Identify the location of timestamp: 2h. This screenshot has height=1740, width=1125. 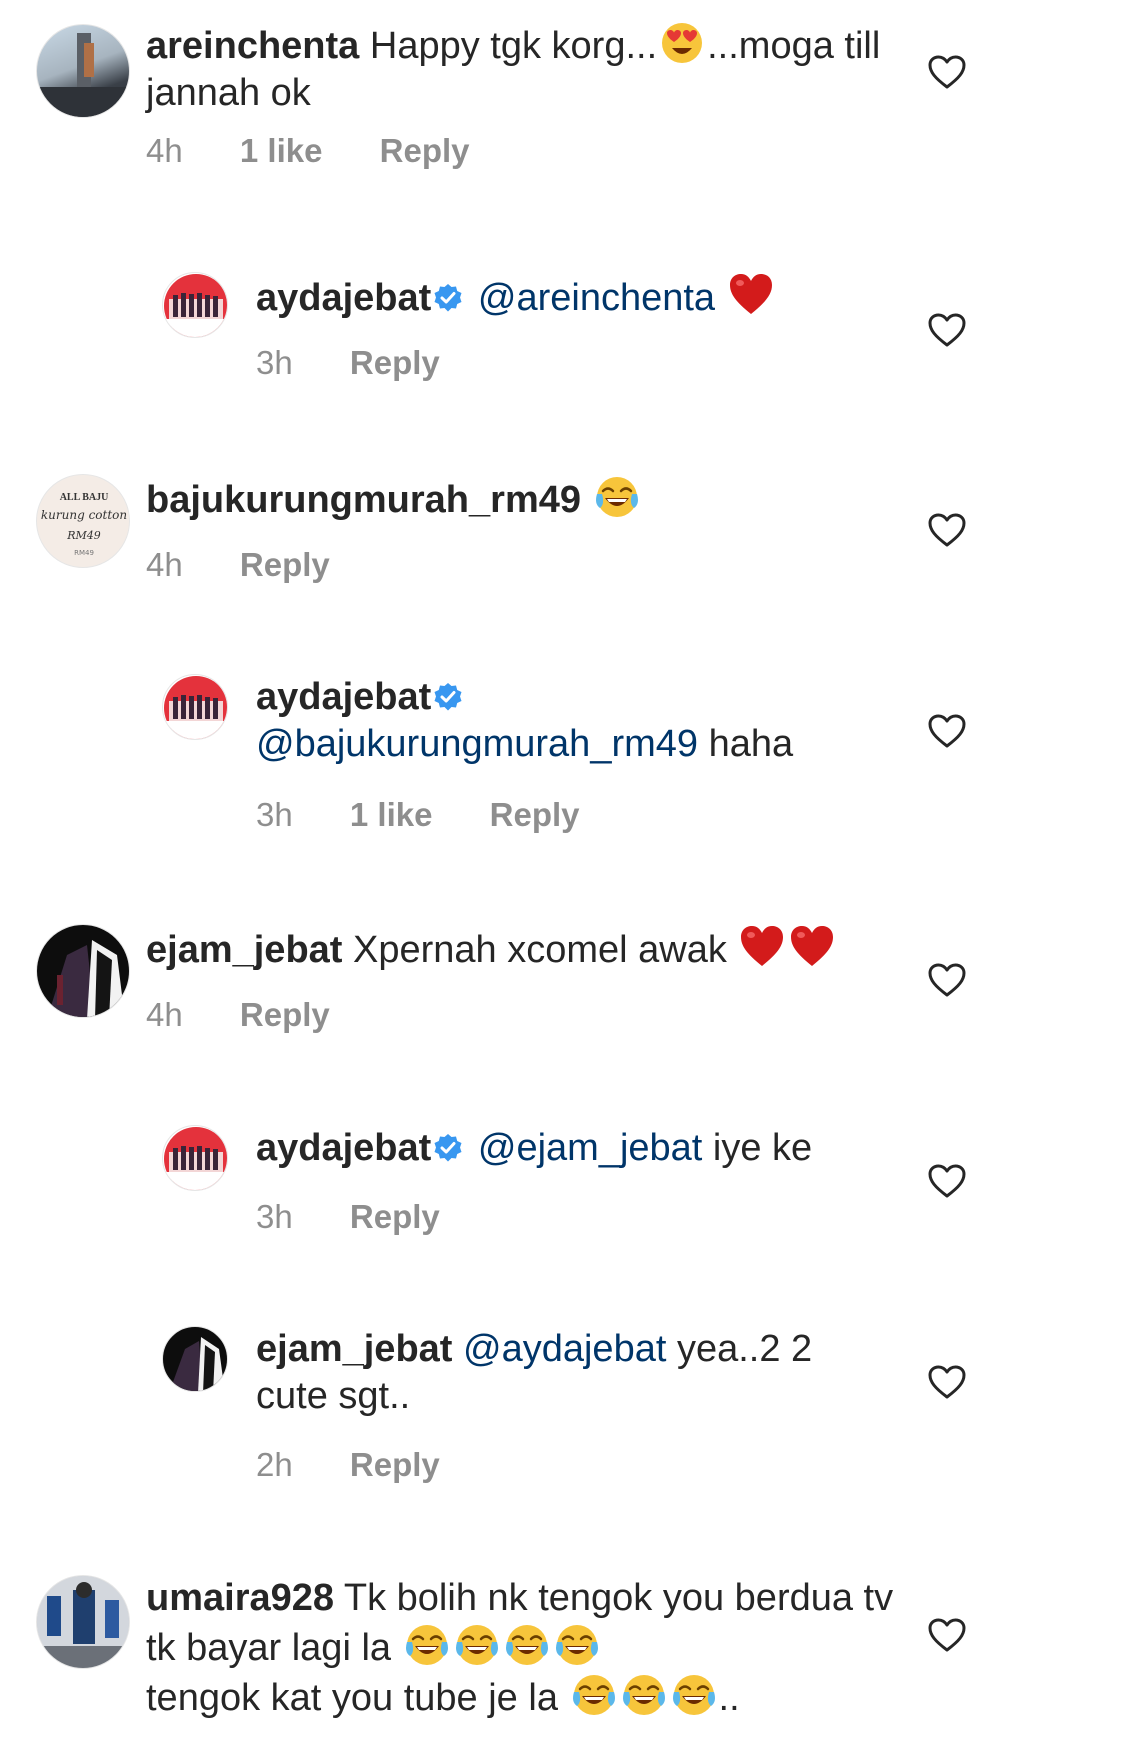
(274, 1464).